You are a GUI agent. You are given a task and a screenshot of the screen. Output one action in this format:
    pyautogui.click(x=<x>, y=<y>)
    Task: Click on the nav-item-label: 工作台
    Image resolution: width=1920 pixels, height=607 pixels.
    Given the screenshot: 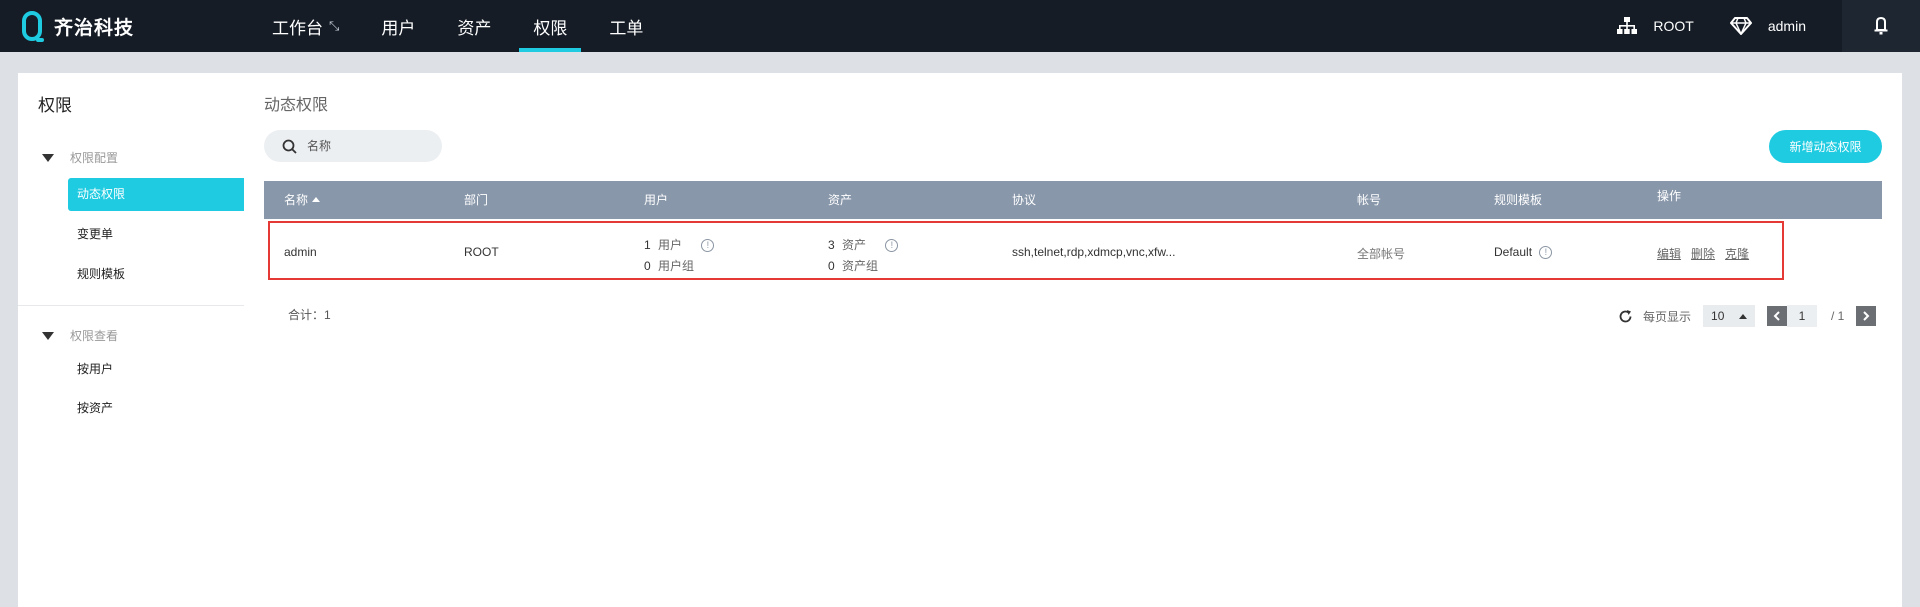 What is the action you would take?
    pyautogui.click(x=297, y=28)
    